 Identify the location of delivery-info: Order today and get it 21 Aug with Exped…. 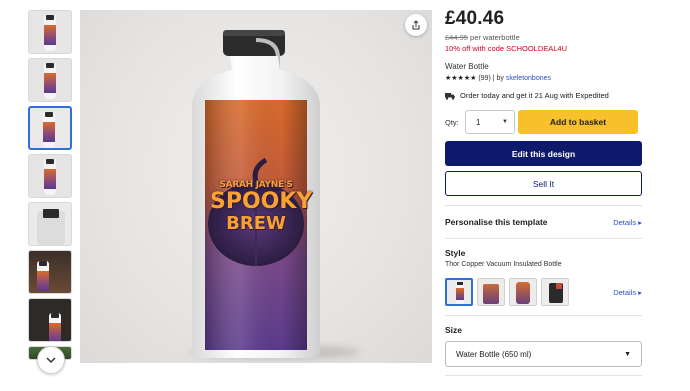
(545, 95).